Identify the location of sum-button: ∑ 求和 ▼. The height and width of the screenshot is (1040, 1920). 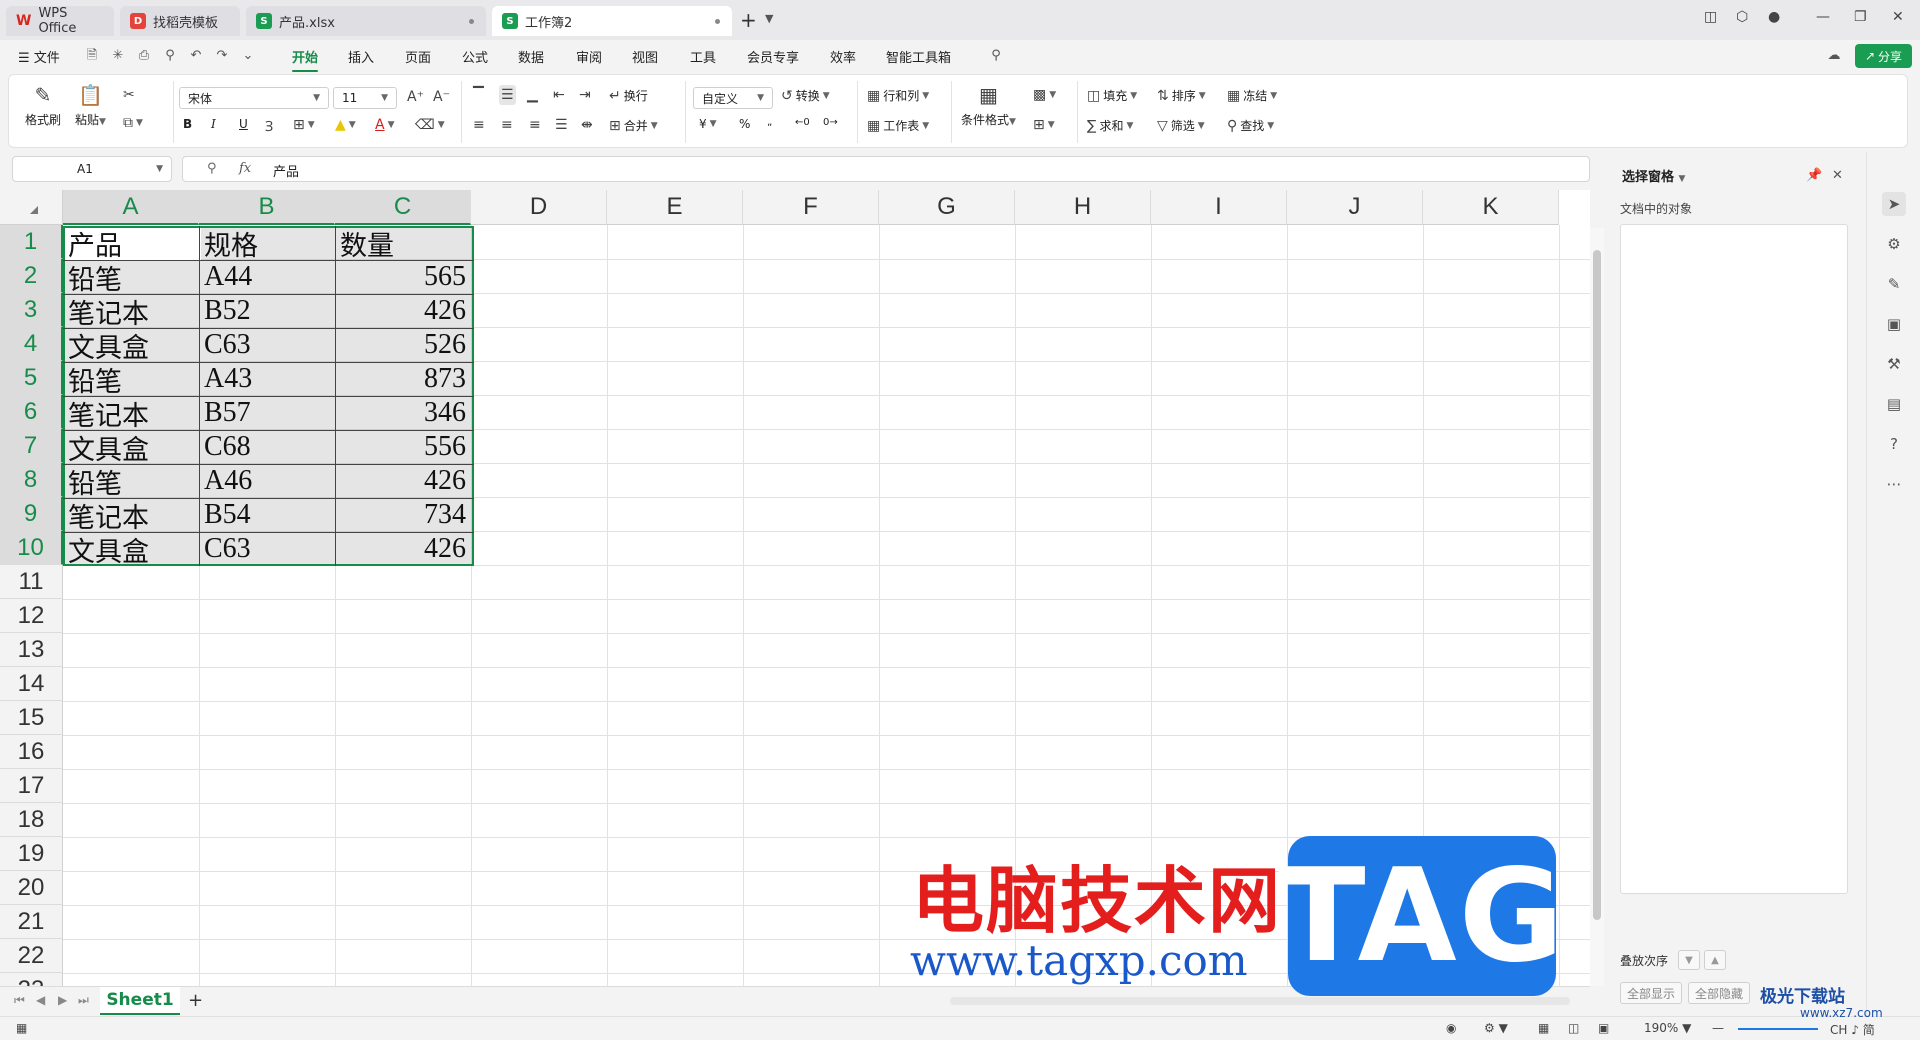
(1110, 125).